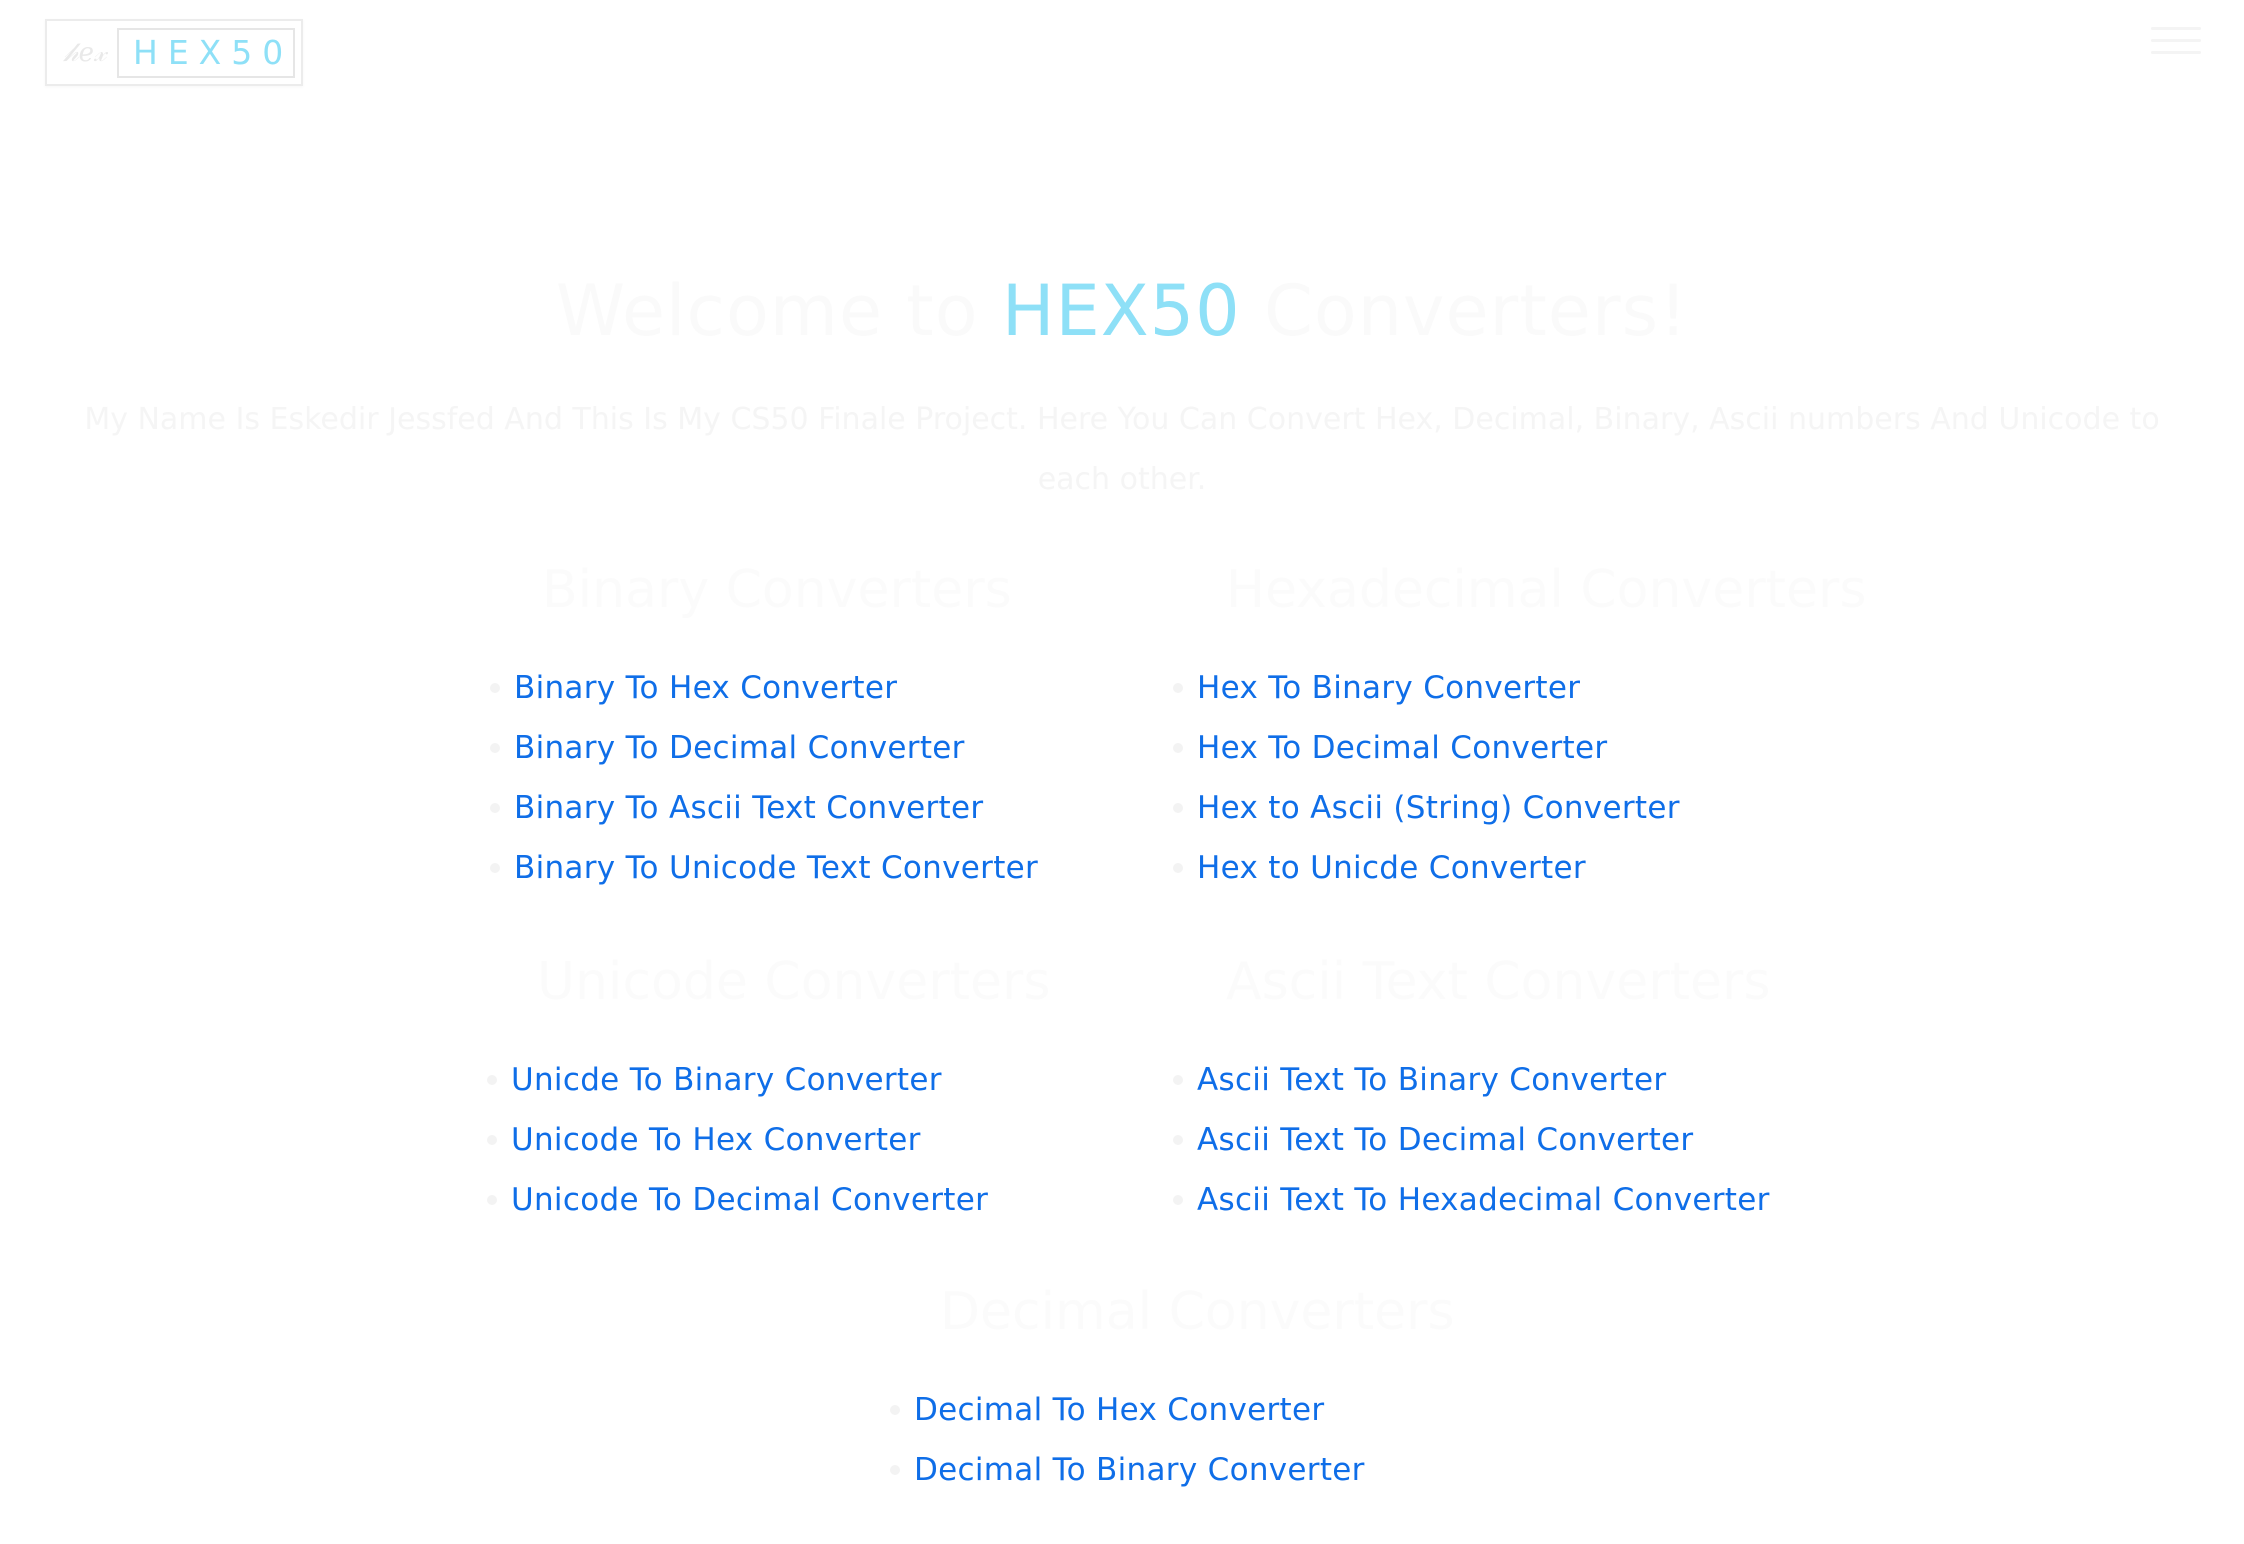 The width and height of the screenshot is (2244, 1544). What do you see at coordinates (794, 982) in the screenshot?
I see `section-title-unicode: Unicode Converters` at bounding box center [794, 982].